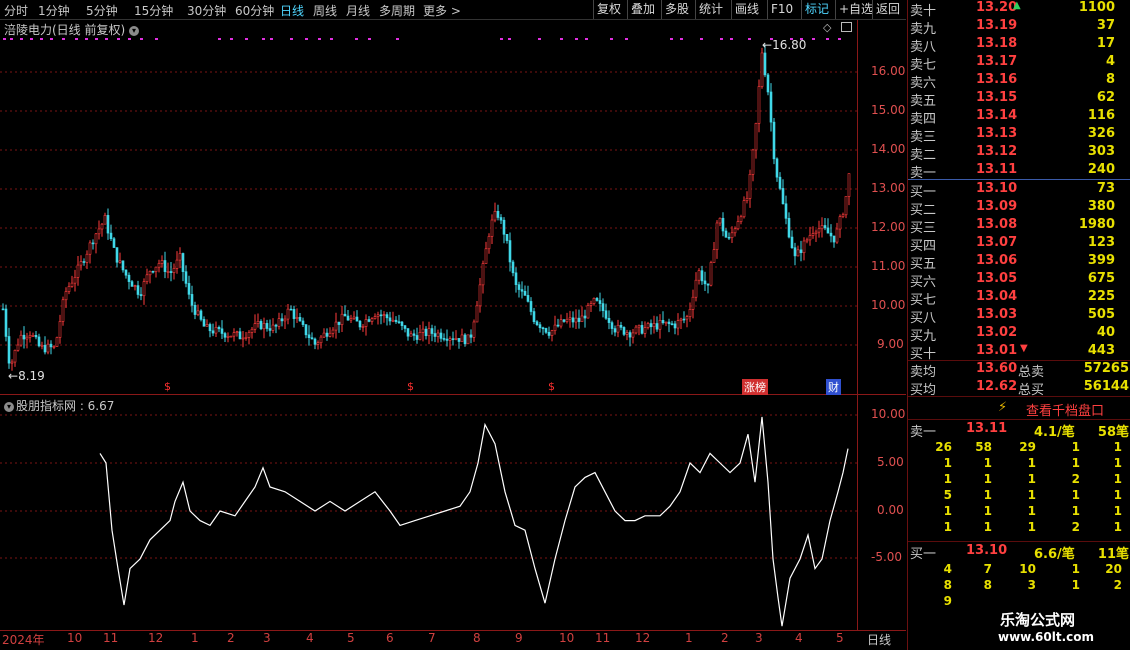 Image resolution: width=1130 pixels, height=650 pixels. Describe the element at coordinates (1019, 45) in the screenshot. I see `ask-level-row: 卖八 13.18 17` at that location.